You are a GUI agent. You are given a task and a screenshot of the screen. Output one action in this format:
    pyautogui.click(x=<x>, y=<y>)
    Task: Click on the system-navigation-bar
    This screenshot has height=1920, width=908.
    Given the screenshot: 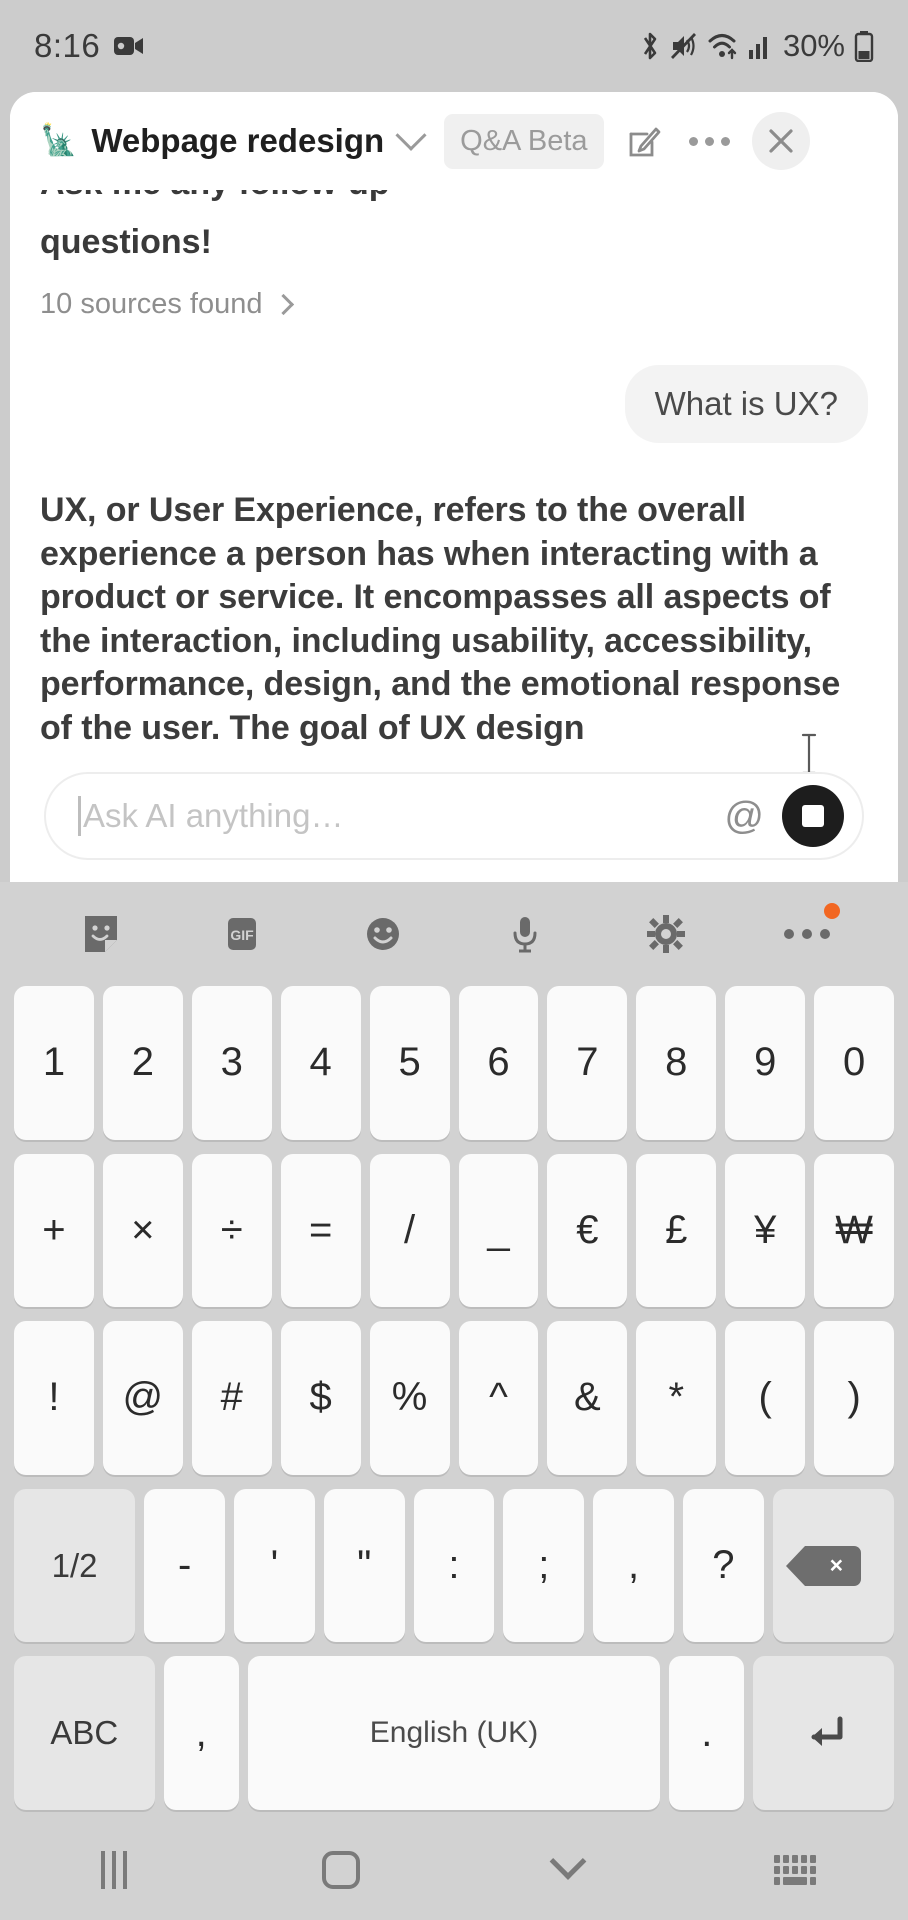 What is the action you would take?
    pyautogui.click(x=454, y=1870)
    